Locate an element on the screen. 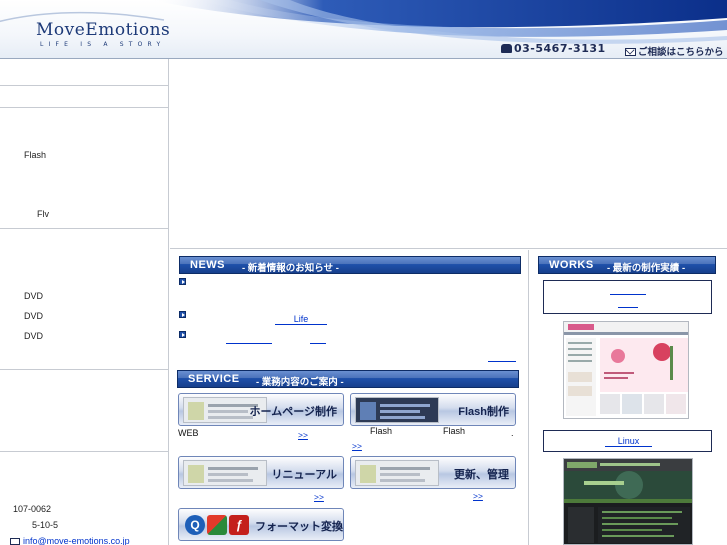  news-more-link is located at coordinates (502, 357).